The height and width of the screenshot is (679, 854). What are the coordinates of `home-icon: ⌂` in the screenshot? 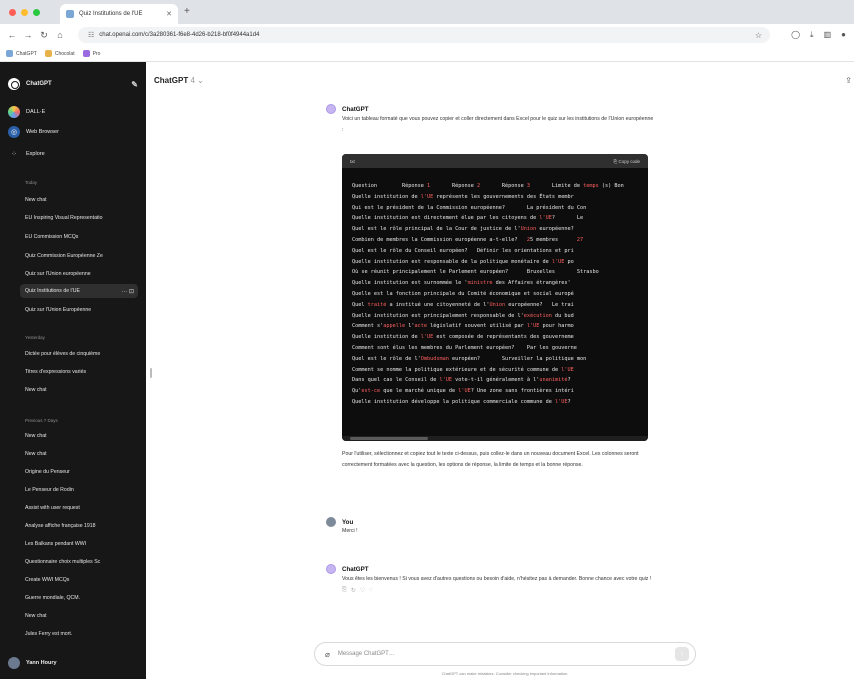 It's located at (60, 35).